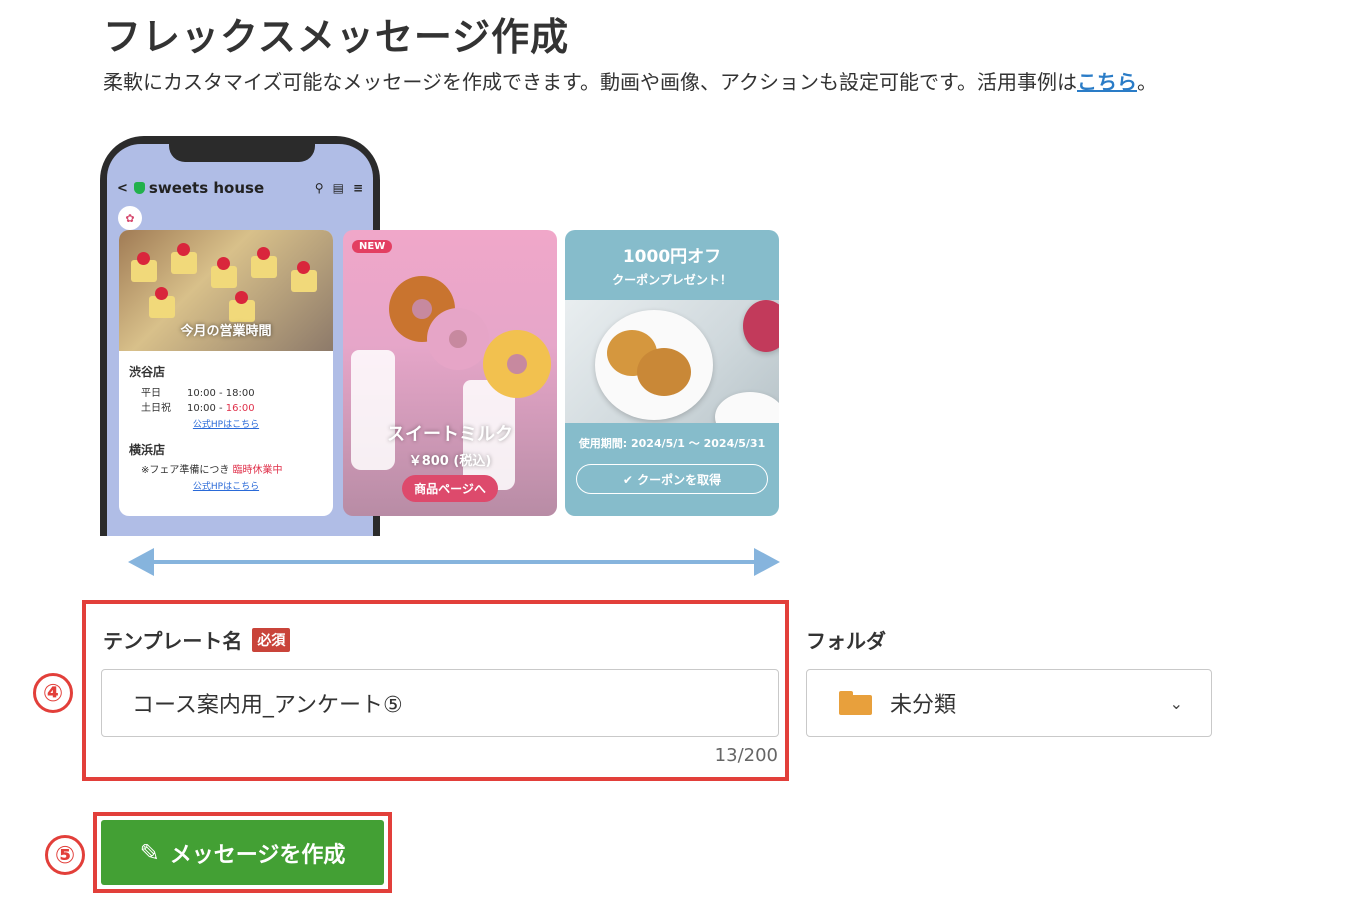  What do you see at coordinates (149, 852) in the screenshot?
I see `pencil-icon: ✎` at bounding box center [149, 852].